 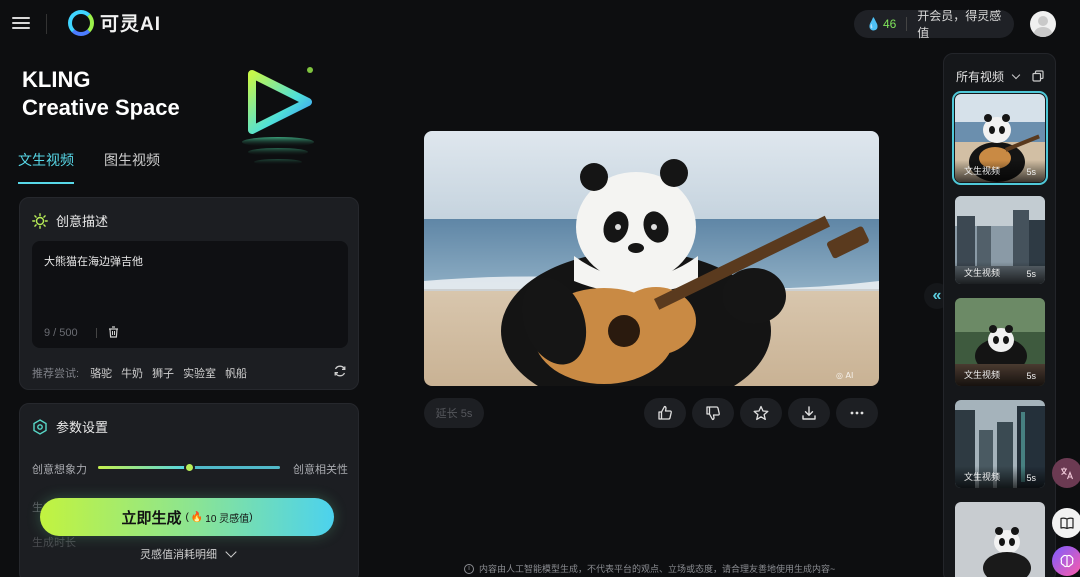 I want to click on suggestion-chip: 帆船, so click(x=236, y=373).